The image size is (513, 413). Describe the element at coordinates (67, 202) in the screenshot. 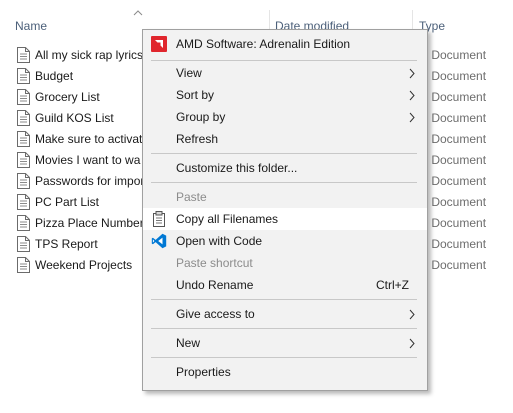

I see `file-name: PC Part List` at that location.